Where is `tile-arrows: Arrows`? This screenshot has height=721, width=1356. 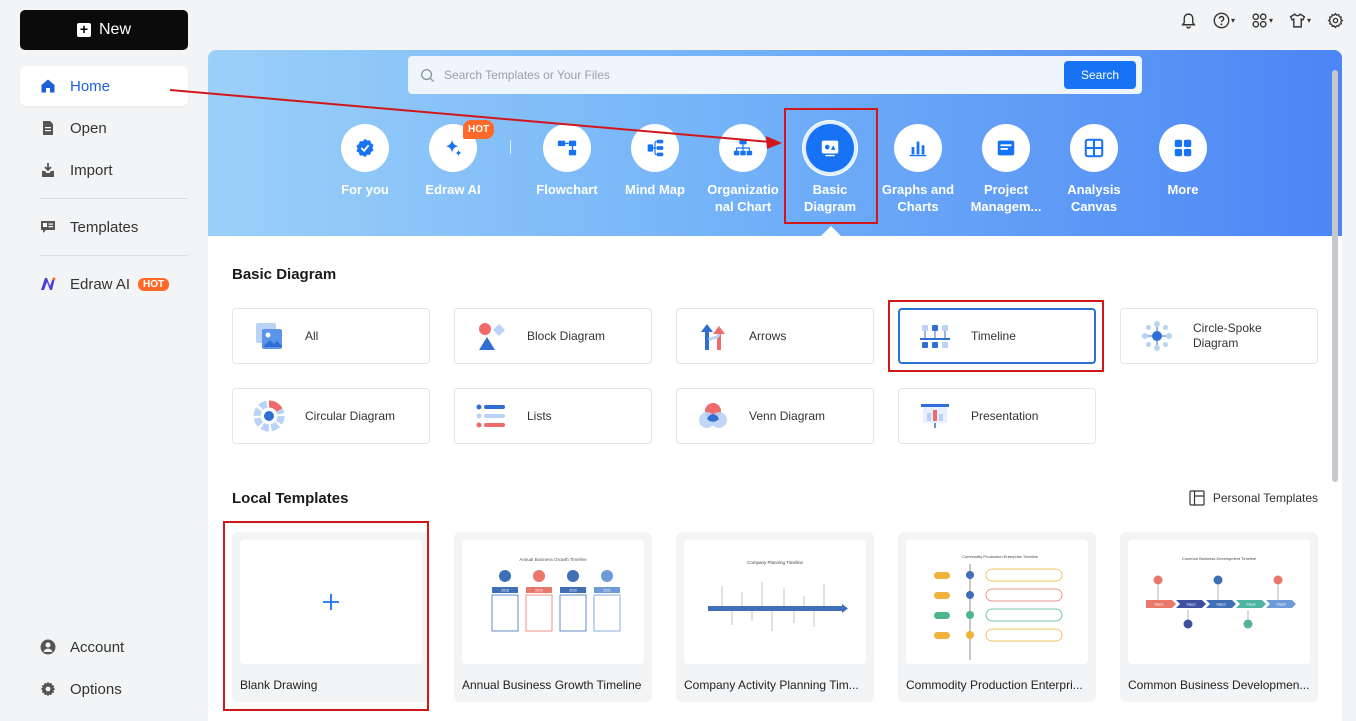
tile-arrows: Arrows is located at coordinates (775, 336).